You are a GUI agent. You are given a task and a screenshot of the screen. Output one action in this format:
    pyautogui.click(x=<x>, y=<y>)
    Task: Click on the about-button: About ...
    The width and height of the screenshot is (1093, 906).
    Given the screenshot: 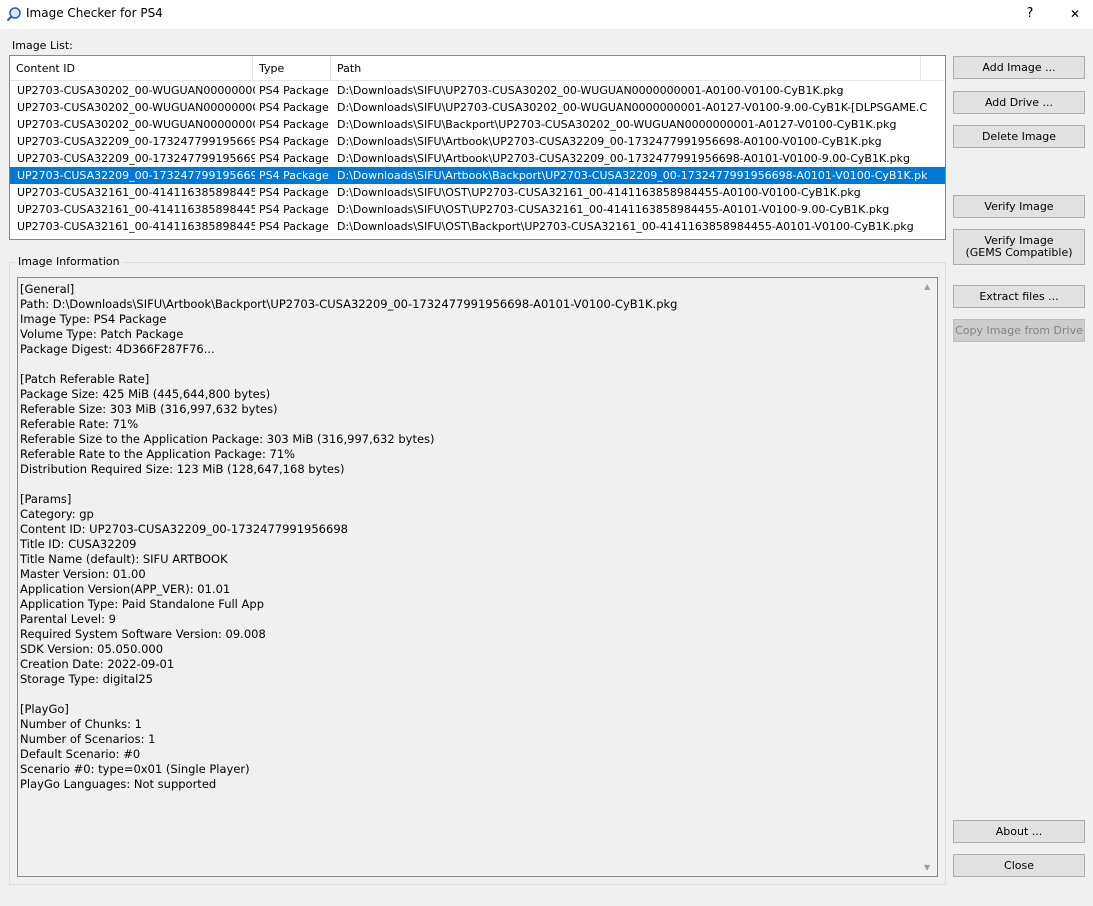 What is the action you would take?
    pyautogui.click(x=1019, y=831)
    